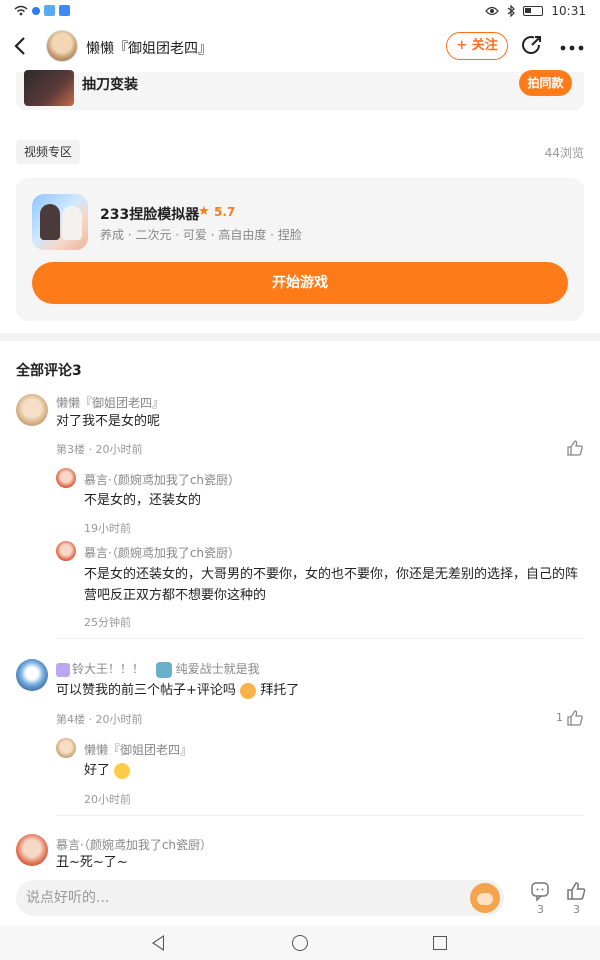  Describe the element at coordinates (300, 337) in the screenshot. I see `section-divider` at that location.